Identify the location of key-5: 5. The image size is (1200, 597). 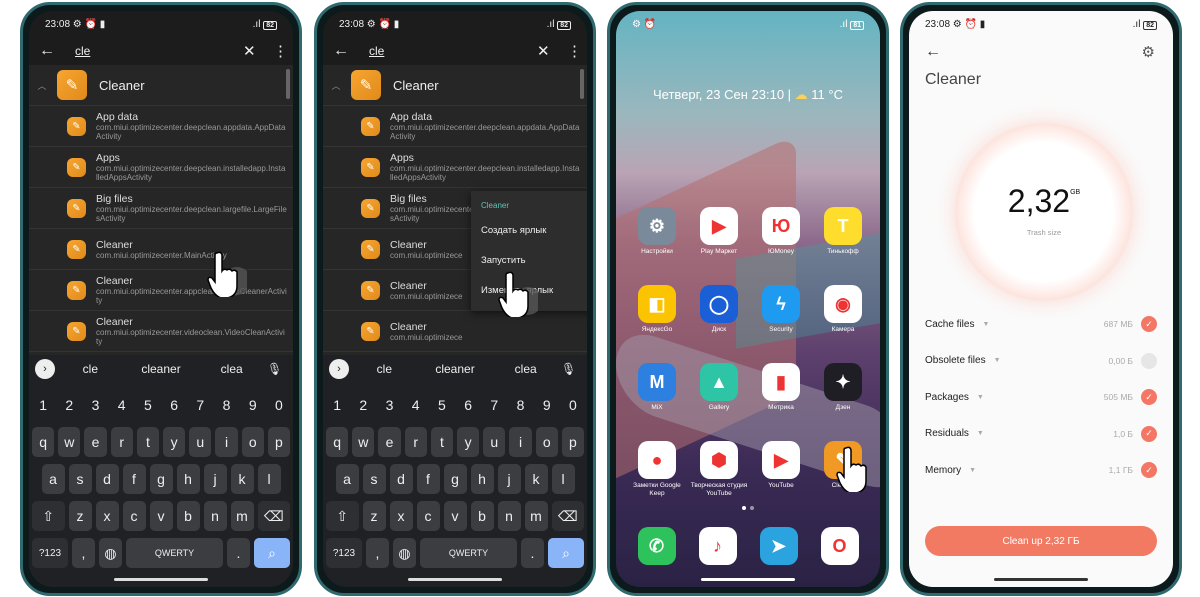
(442, 405).